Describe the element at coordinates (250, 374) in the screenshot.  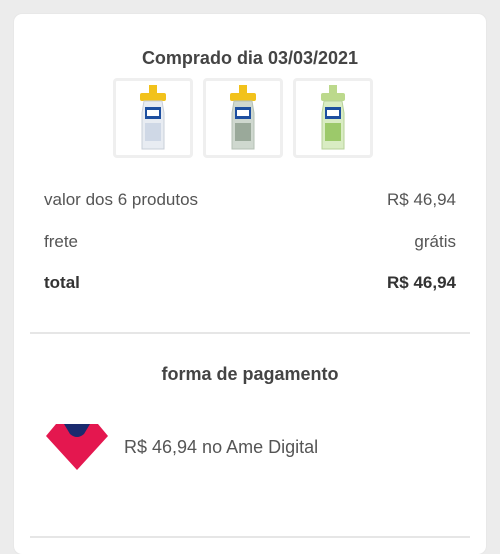
I see `payment-method-title: forma de pagamento` at that location.